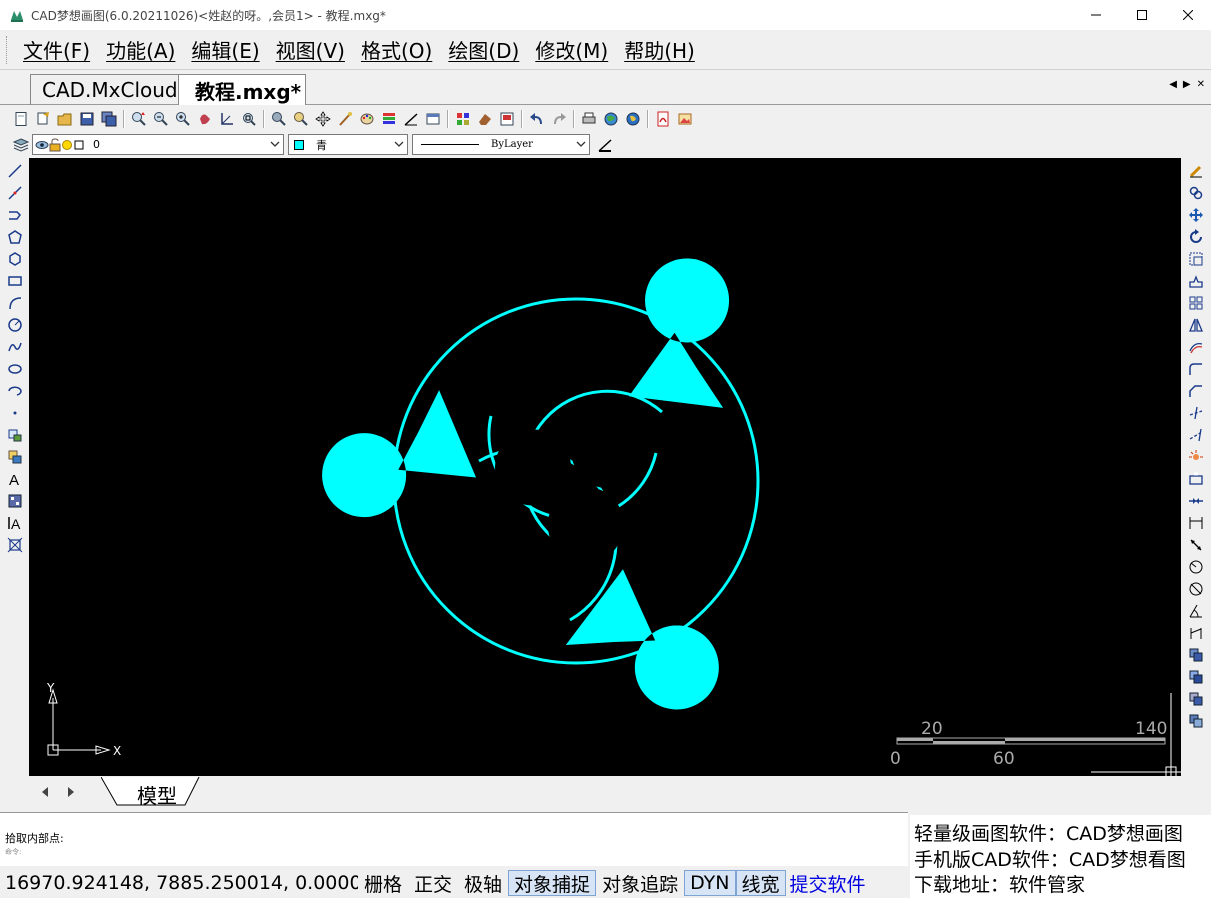  What do you see at coordinates (310, 49) in the screenshot?
I see `menu-view: 视图(V)` at bounding box center [310, 49].